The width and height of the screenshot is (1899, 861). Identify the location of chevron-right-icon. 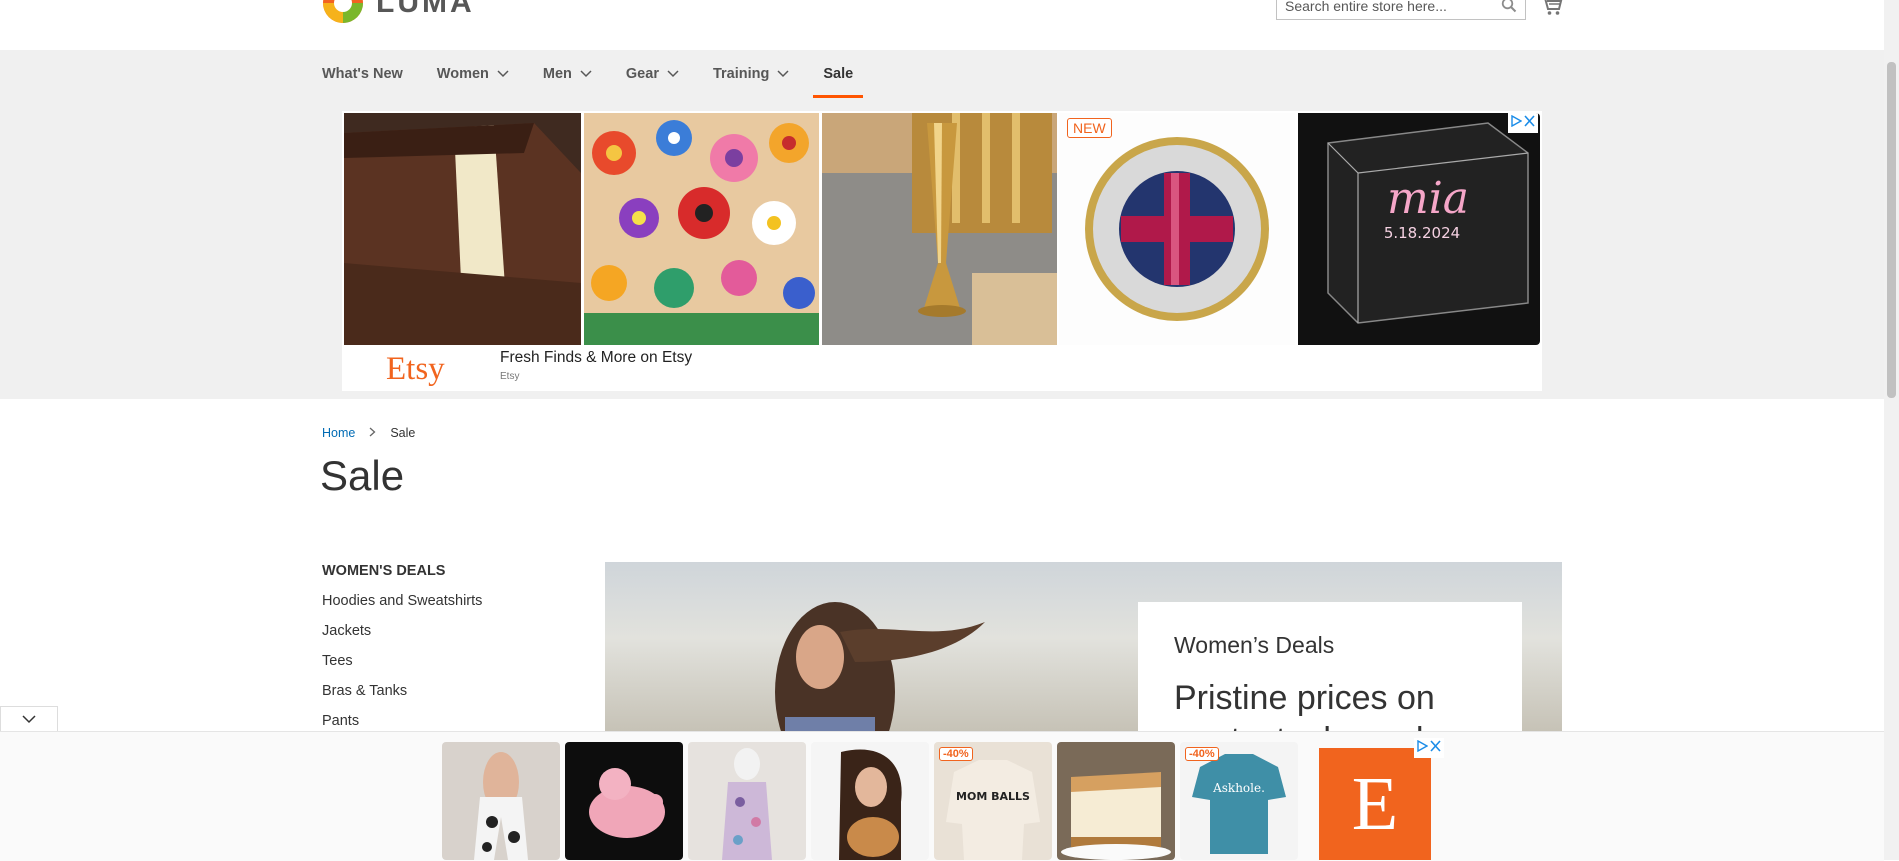
(372, 433).